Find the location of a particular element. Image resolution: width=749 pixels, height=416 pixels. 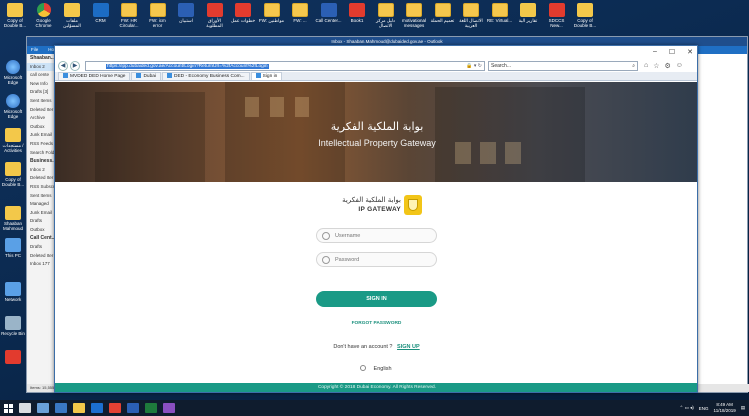

file-explorer-icon is located at coordinates (79, 408).